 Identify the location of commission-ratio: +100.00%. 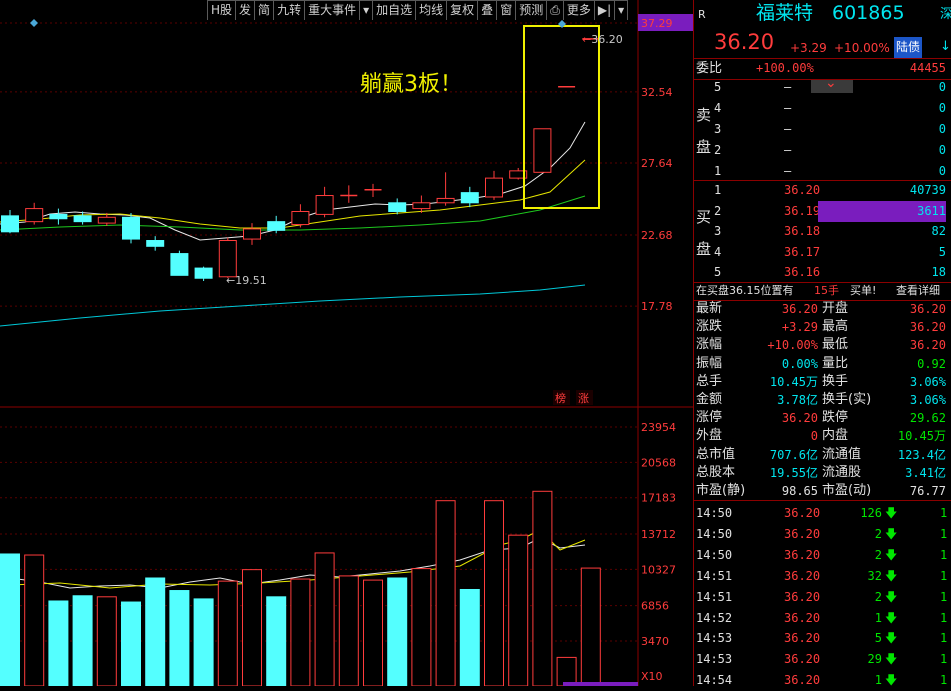
(785, 68).